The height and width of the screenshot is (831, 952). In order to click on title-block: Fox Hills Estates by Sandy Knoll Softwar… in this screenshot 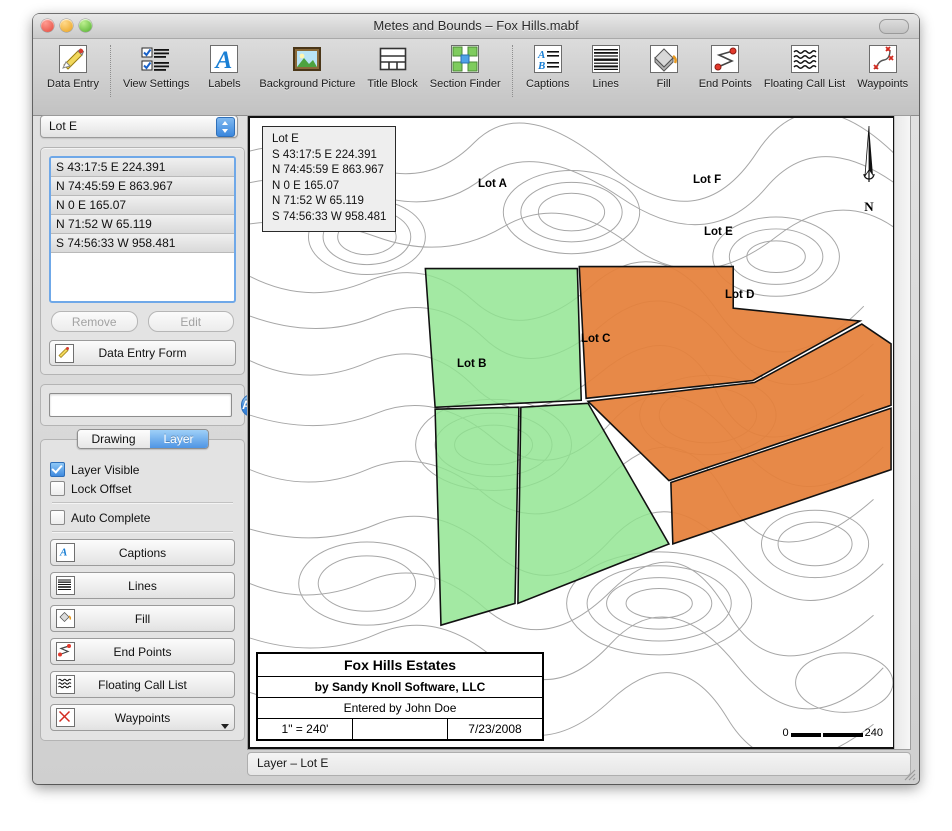, I will do `click(400, 696)`.